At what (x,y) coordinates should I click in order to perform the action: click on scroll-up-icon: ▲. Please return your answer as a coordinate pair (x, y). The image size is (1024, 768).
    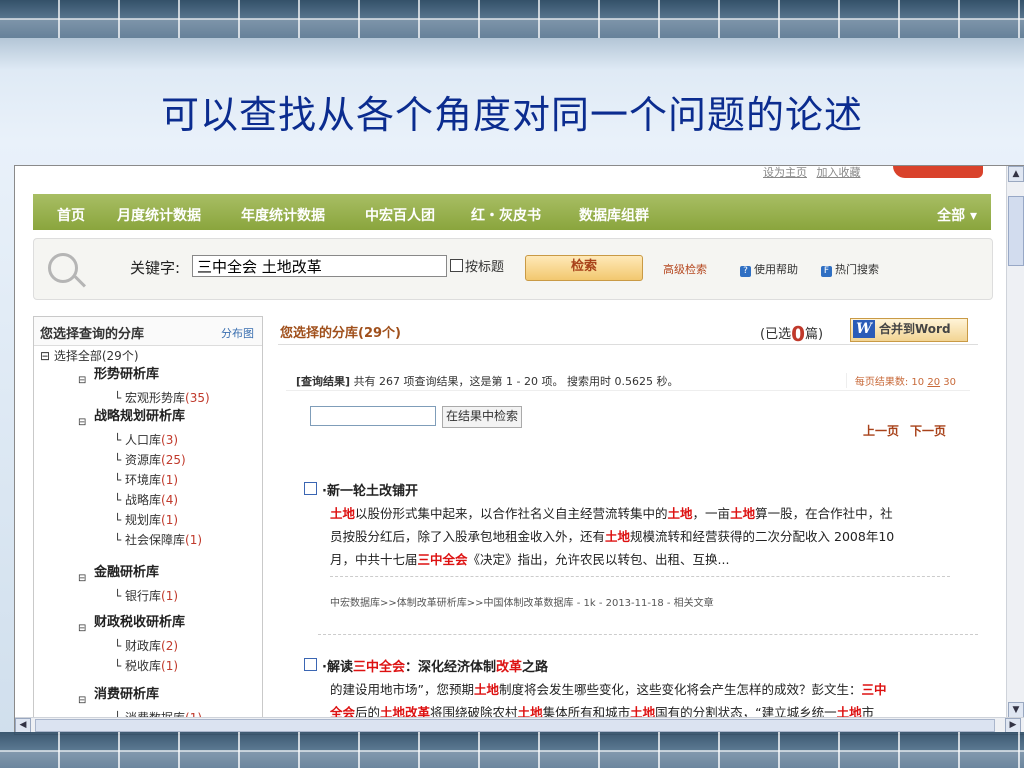
    Looking at the image, I should click on (1016, 174).